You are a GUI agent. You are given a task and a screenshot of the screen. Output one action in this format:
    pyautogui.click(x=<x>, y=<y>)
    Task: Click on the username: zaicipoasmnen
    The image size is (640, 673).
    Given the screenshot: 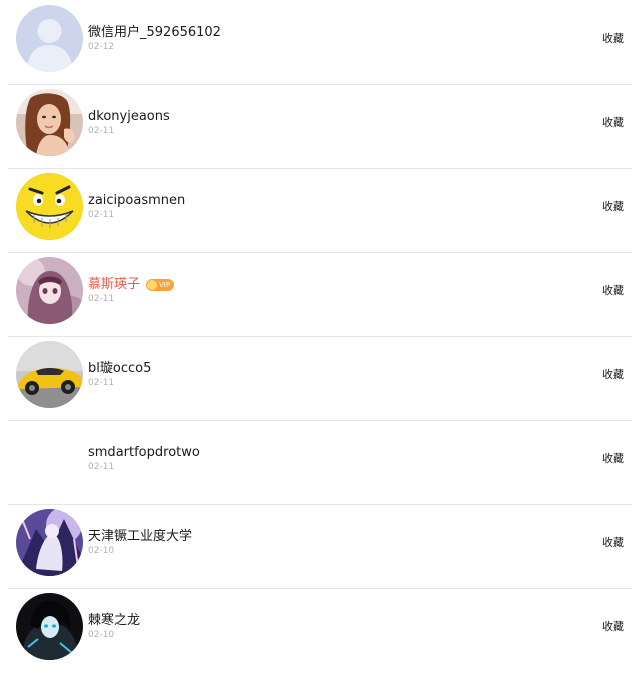 What is the action you would take?
    pyautogui.click(x=136, y=201)
    